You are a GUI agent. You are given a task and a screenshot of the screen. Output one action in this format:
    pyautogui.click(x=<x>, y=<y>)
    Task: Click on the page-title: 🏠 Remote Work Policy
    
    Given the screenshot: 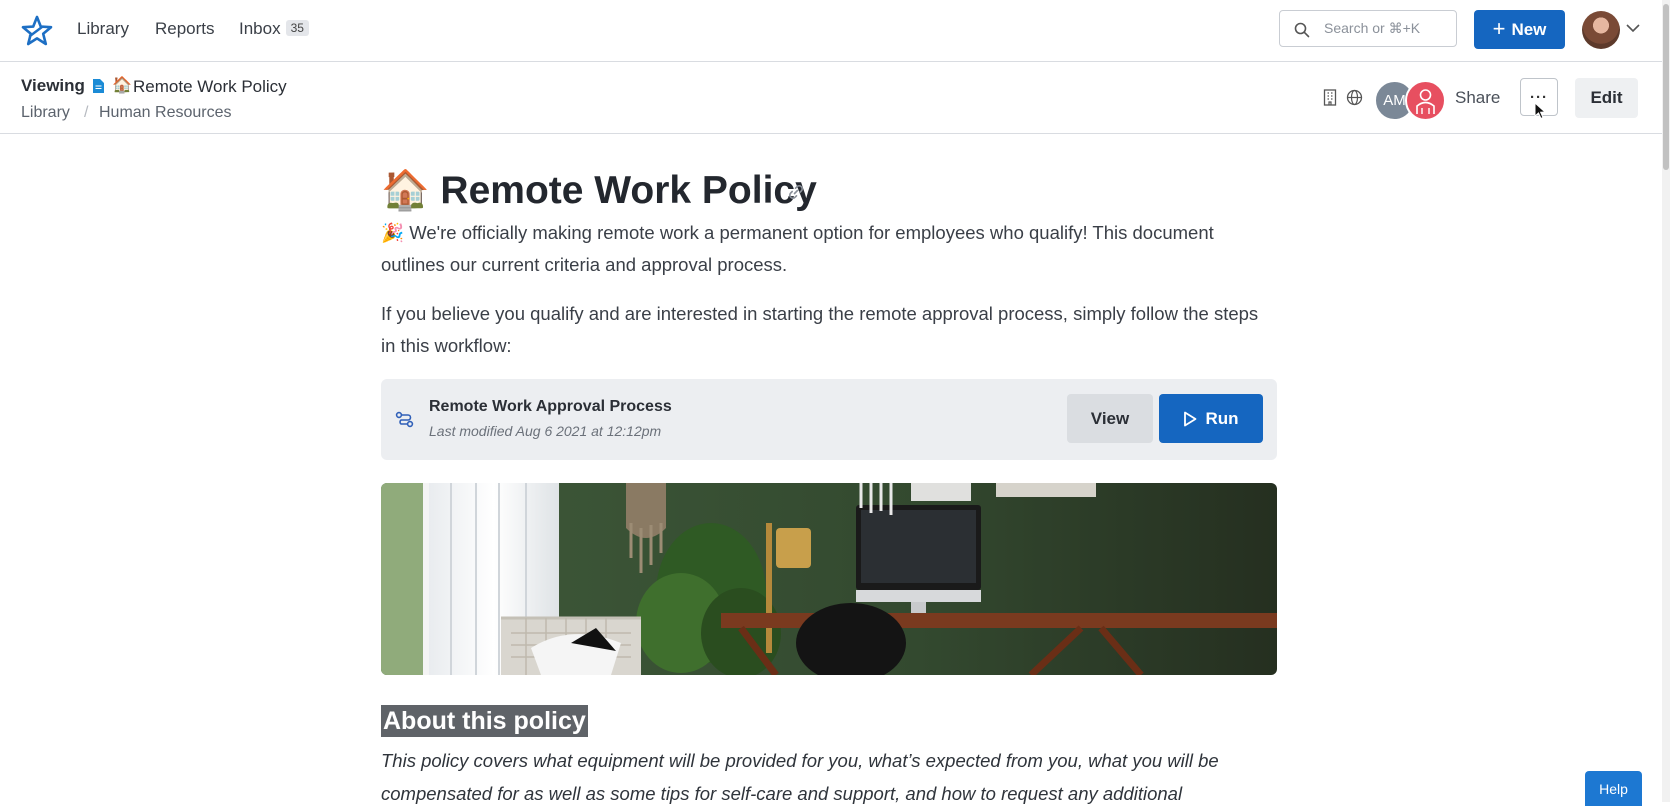 What is the action you would take?
    pyautogui.click(x=599, y=190)
    